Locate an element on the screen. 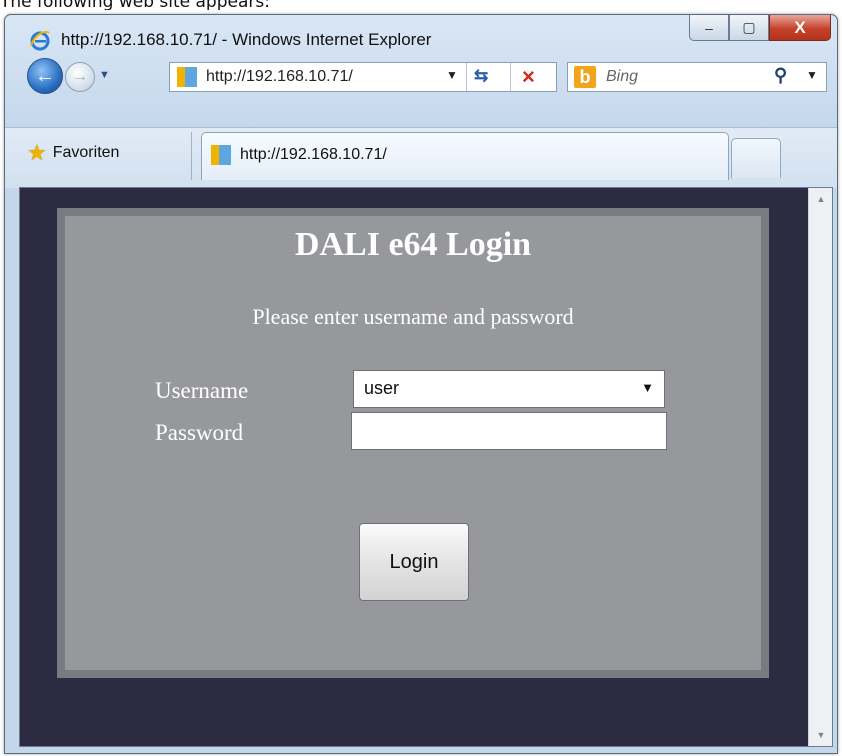 Image resolution: width=842 pixels, height=756 pixels. tab-bar: ★ Favoriten http://192.168.10.71/ is located at coordinates (421, 157).